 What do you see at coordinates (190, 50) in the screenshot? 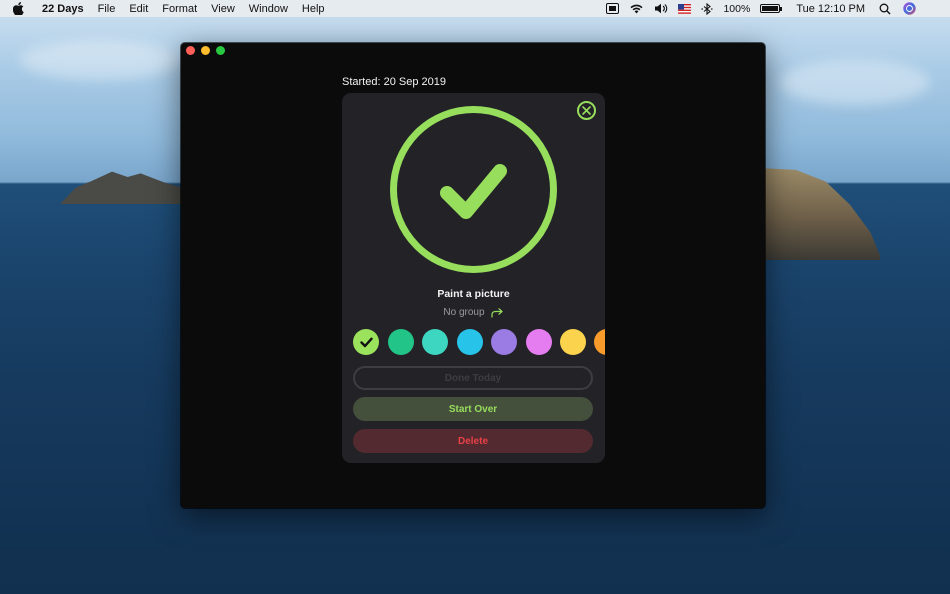
I see `close-window-button` at bounding box center [190, 50].